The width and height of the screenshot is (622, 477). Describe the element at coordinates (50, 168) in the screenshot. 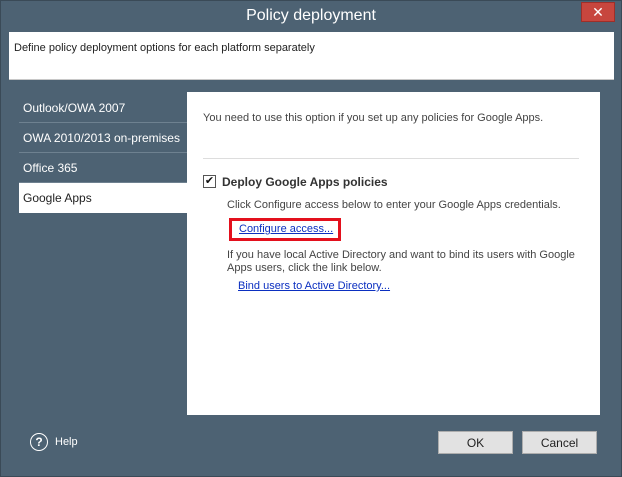

I see `sidebar-item-label: Office 365` at that location.